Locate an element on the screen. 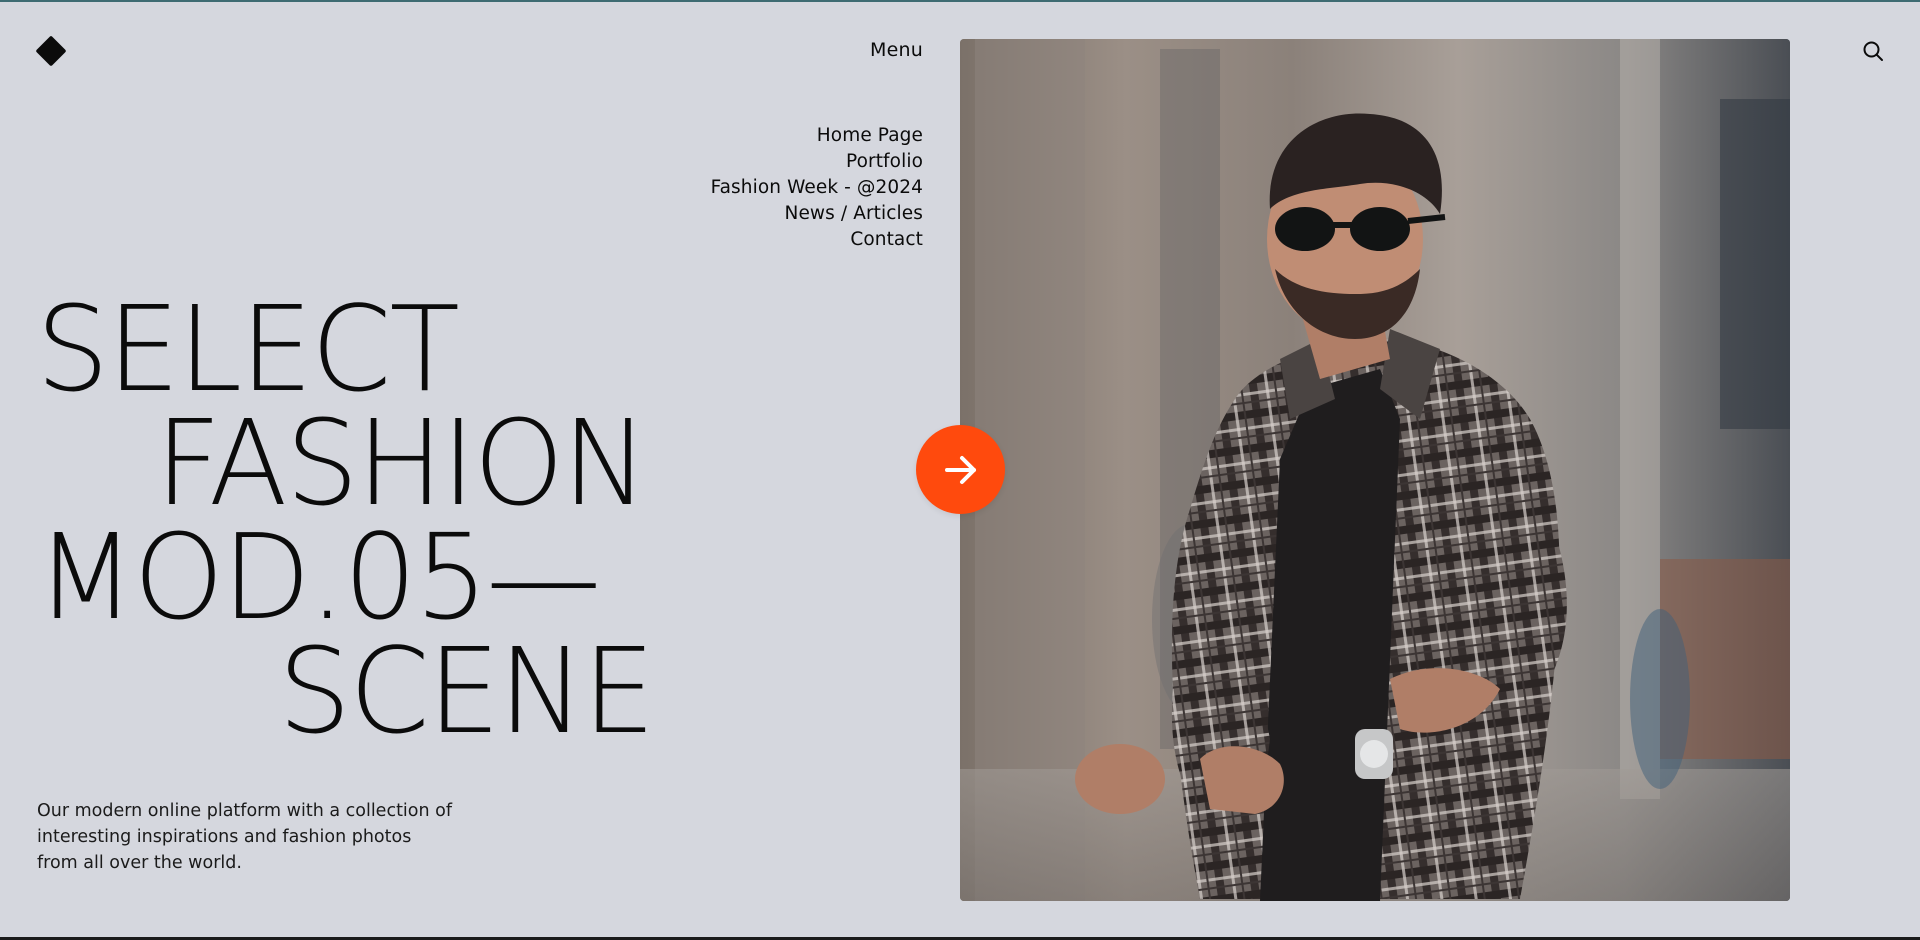 The height and width of the screenshot is (940, 1920). headline-line-3: MOD.05— is located at coordinates (318, 577).